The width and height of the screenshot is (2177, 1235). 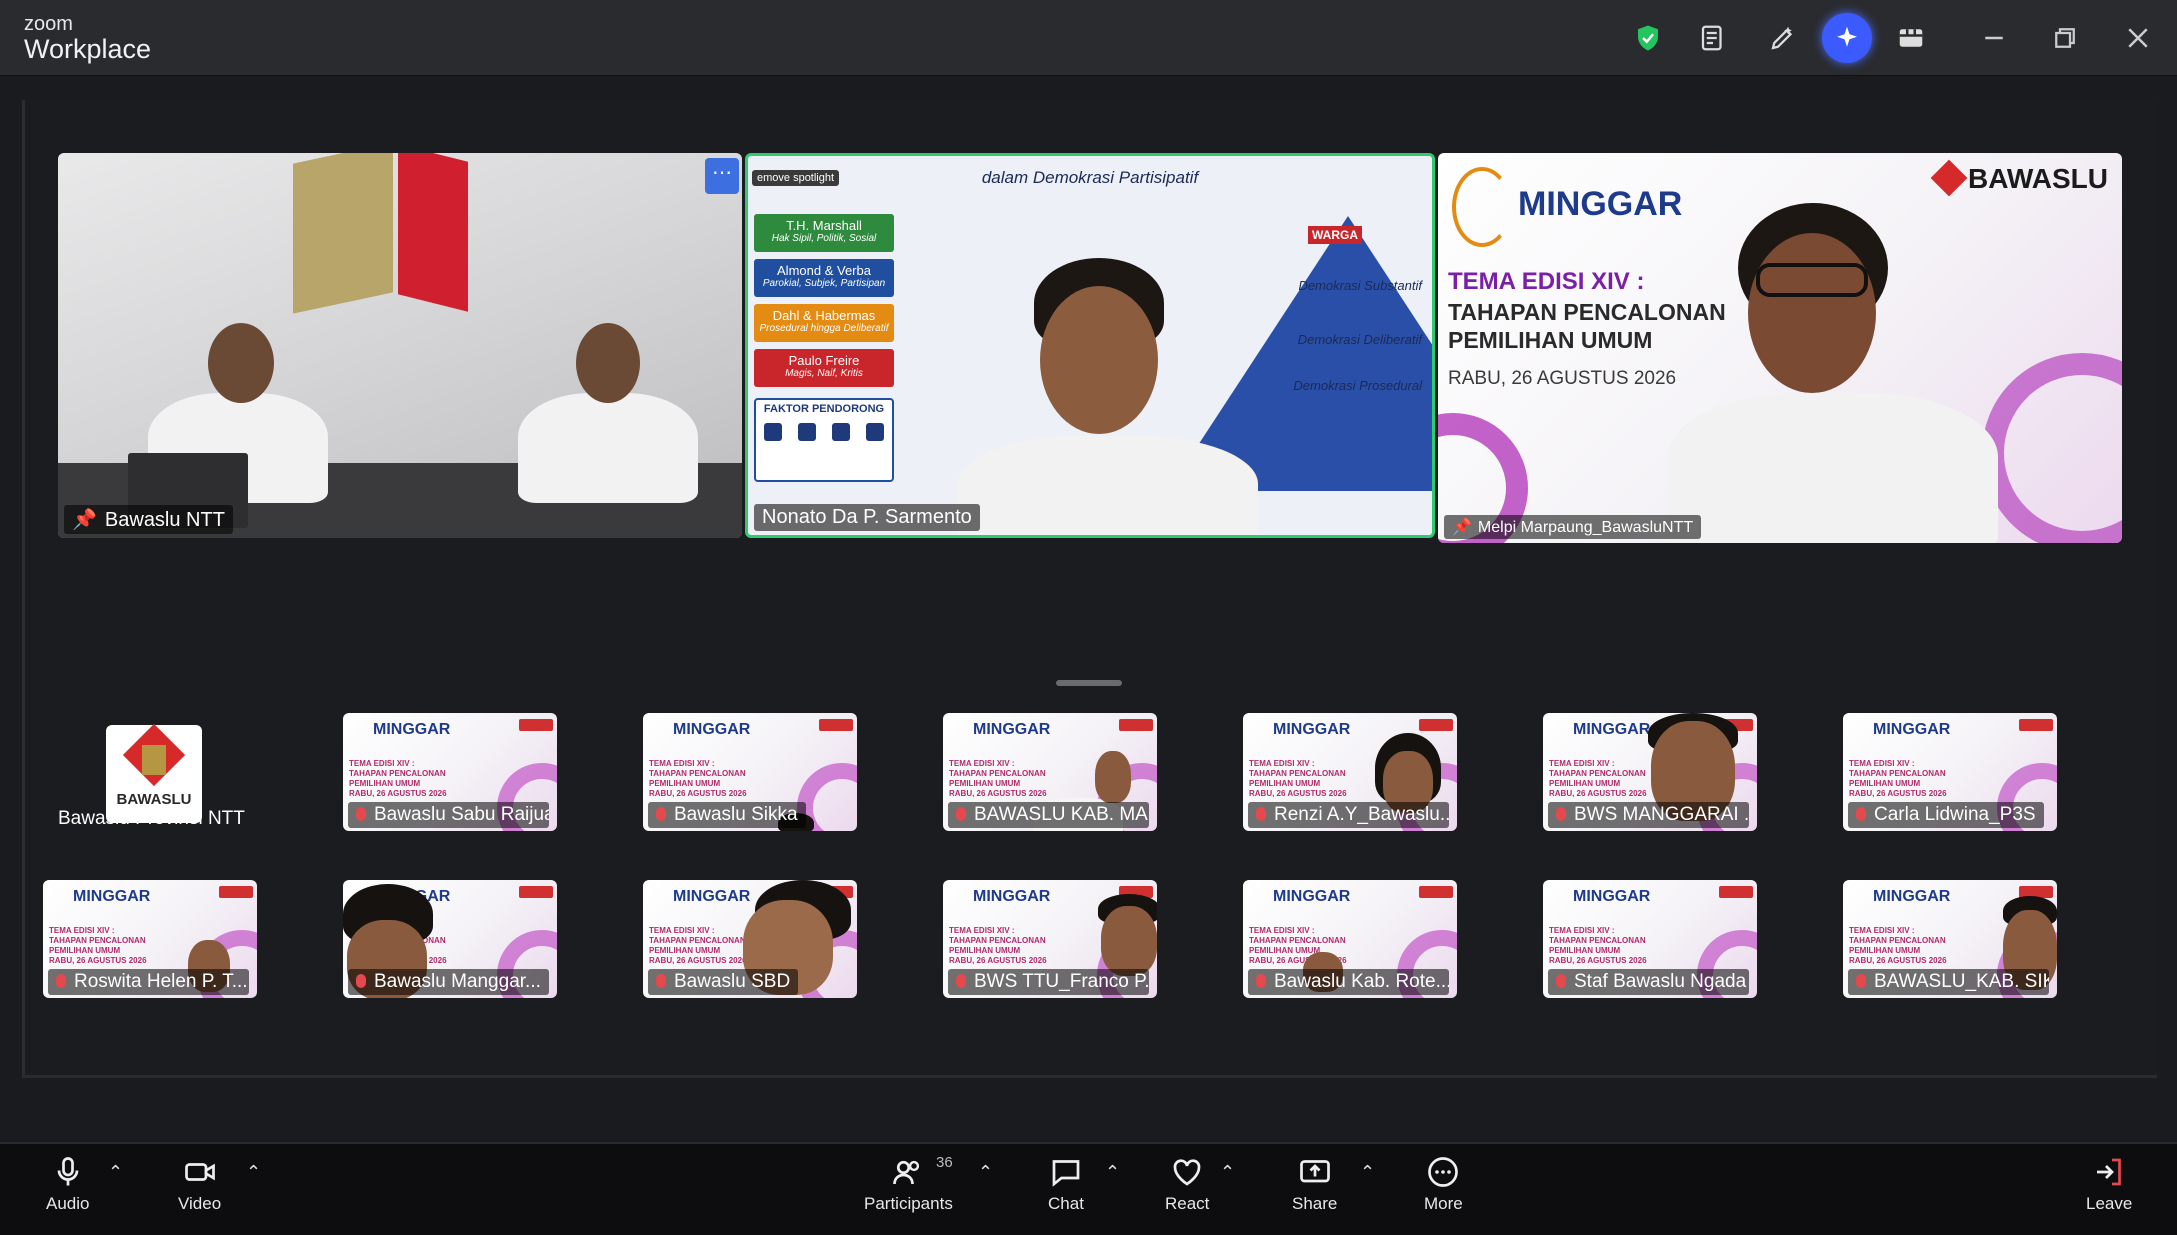 I want to click on react-options-chevron-icon: ⌃, so click(x=1227, y=1172).